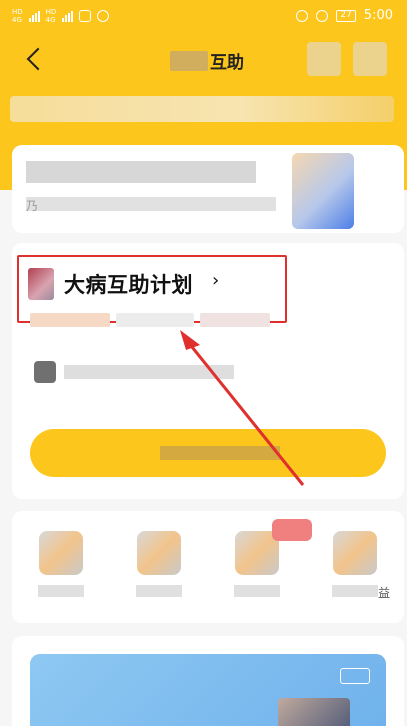 This screenshot has height=726, width=407. What do you see at coordinates (141, 172) in the screenshot?
I see `profile-line-blurred` at bounding box center [141, 172].